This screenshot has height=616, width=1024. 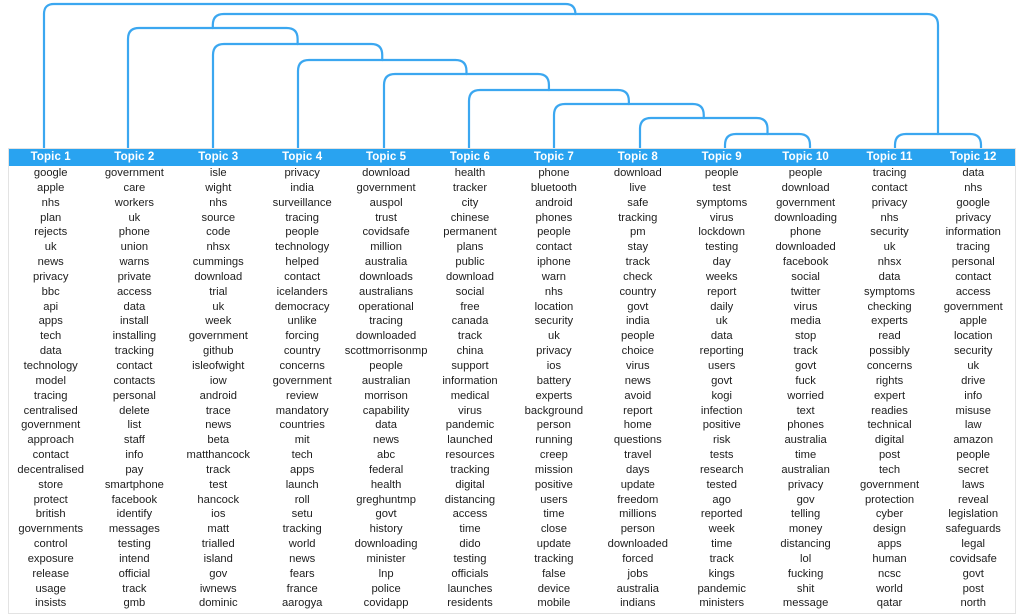 I want to click on topic-term-cell: update, so click(x=553, y=544).